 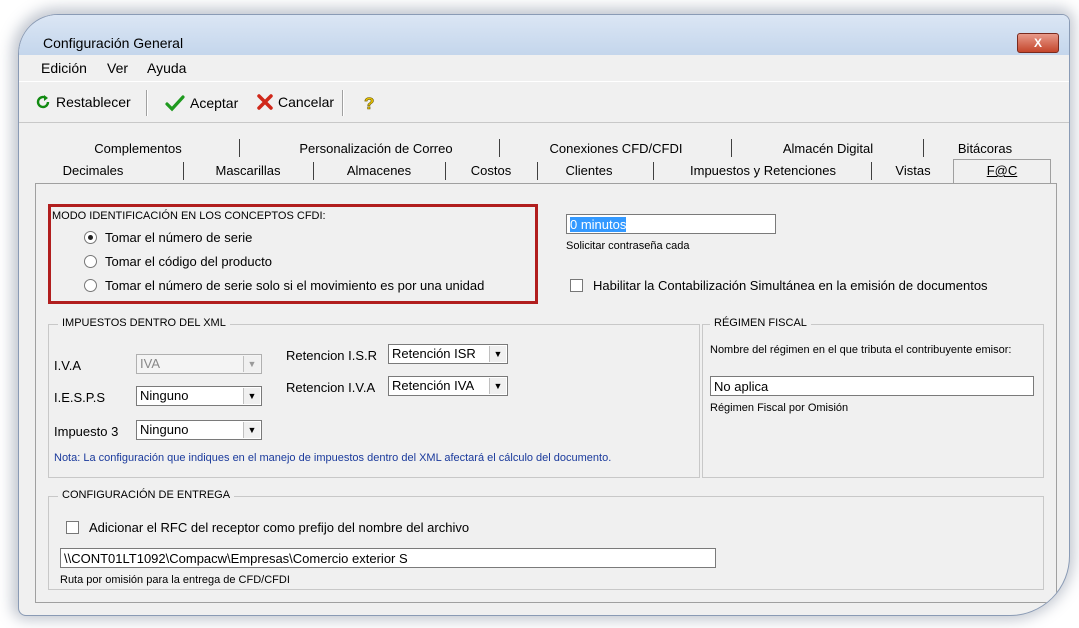 What do you see at coordinates (671, 224) in the screenshot?
I see `password-interval-input: 0 minutos` at bounding box center [671, 224].